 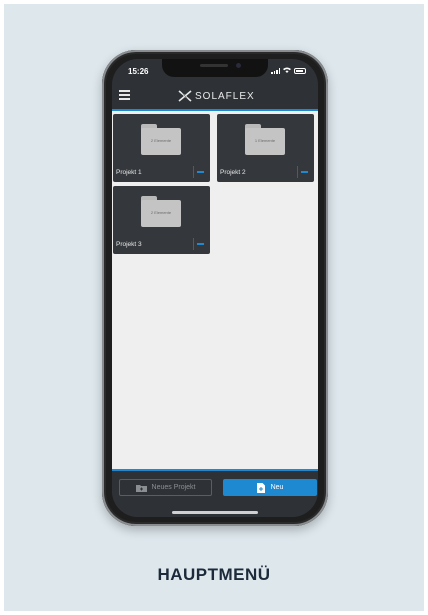 I want to click on project-element-count: 1 Elemente, so click(x=265, y=140).